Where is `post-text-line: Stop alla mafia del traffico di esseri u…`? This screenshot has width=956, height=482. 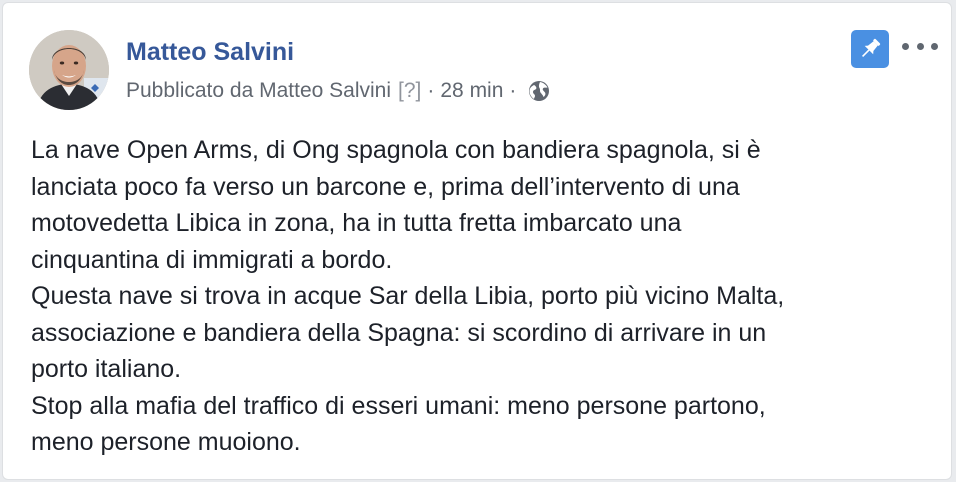 post-text-line: Stop alla mafia del traffico di esseri u… is located at coordinates (398, 405).